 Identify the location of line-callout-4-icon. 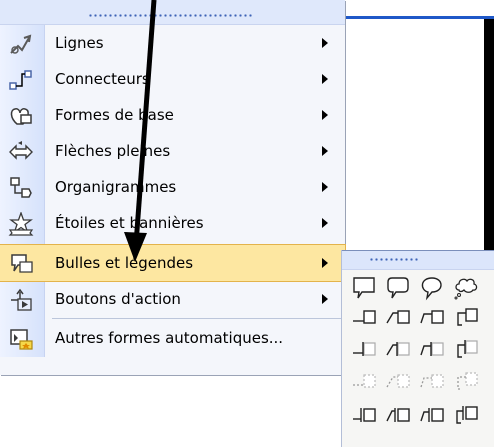
(466, 318).